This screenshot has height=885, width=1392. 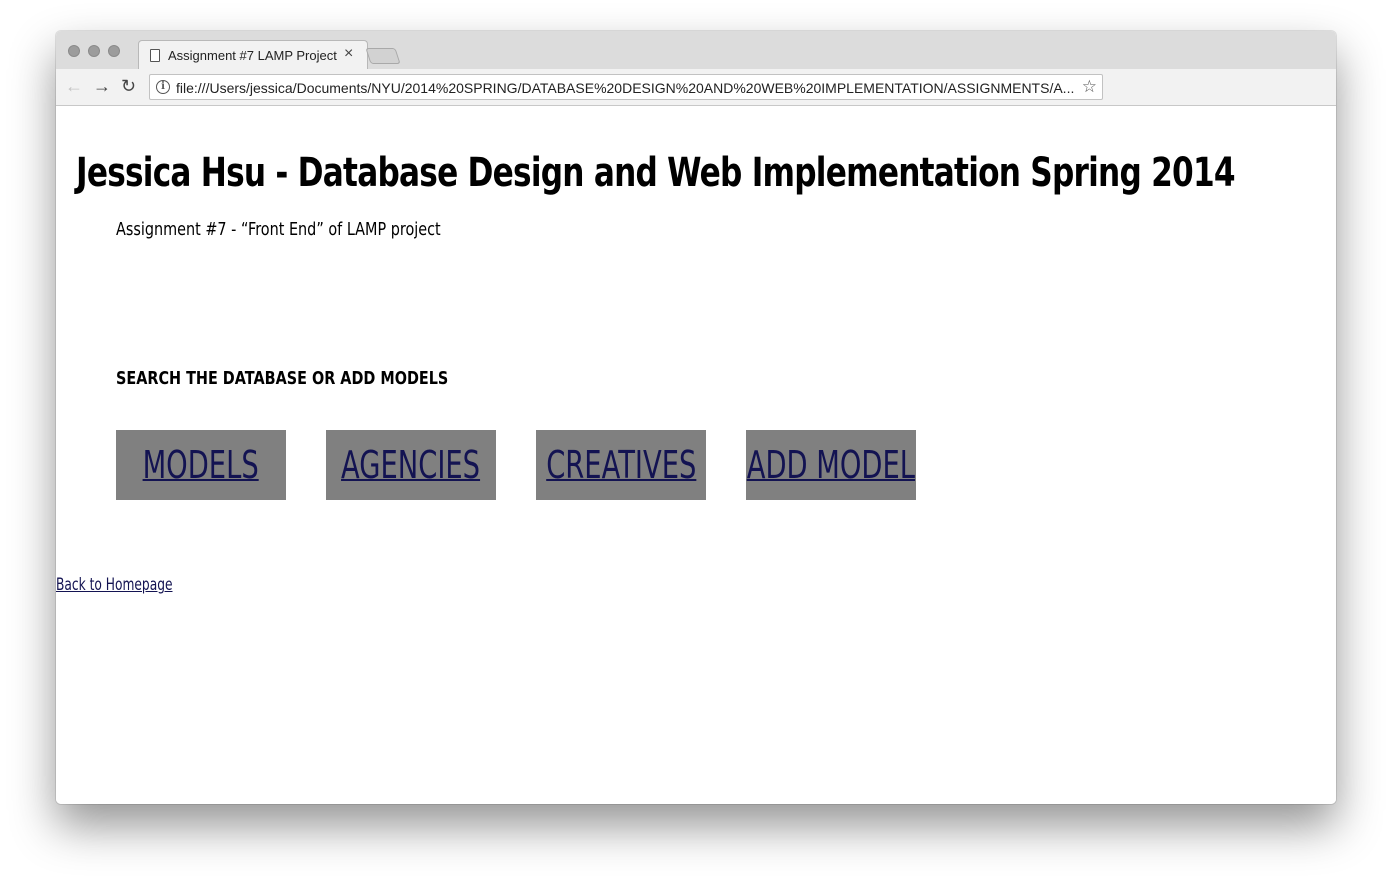 I want to click on add-model-button: ADD MODEL, so click(x=831, y=465).